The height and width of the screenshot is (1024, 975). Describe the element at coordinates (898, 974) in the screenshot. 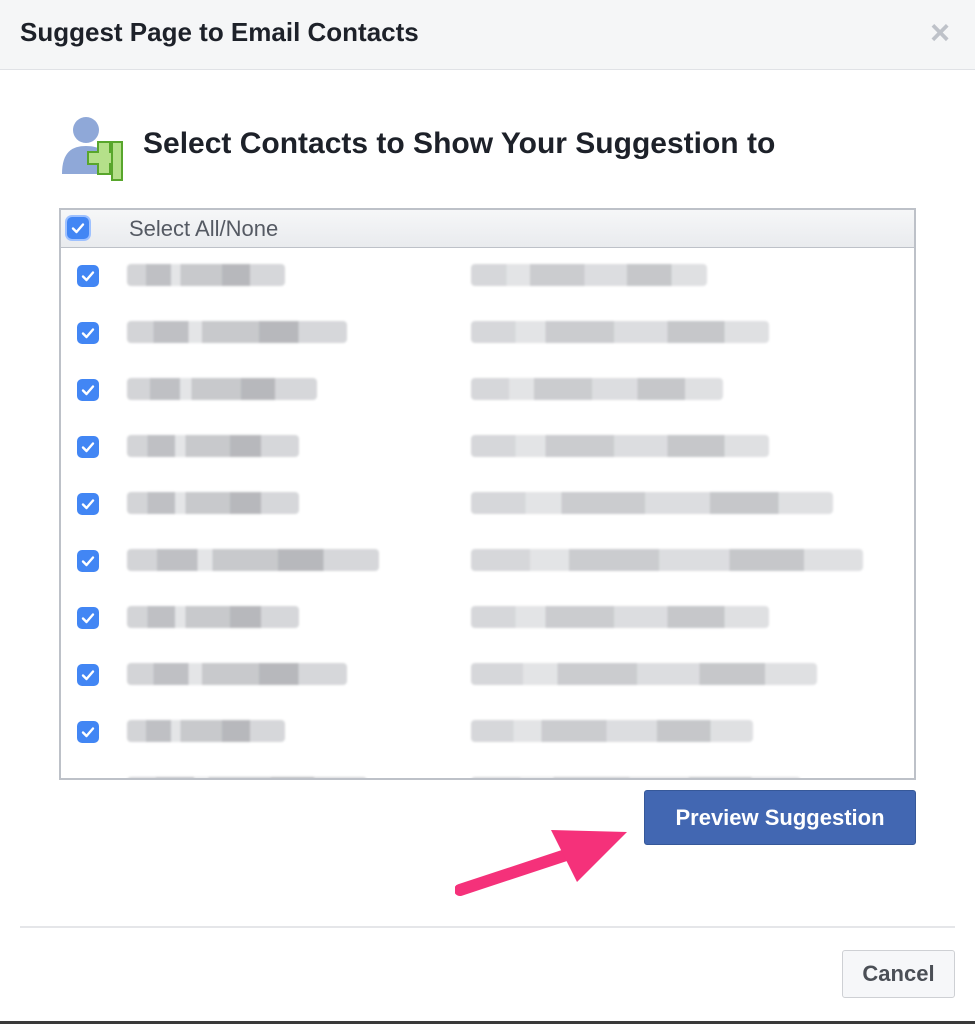

I see `cancel-button: Cancel` at that location.